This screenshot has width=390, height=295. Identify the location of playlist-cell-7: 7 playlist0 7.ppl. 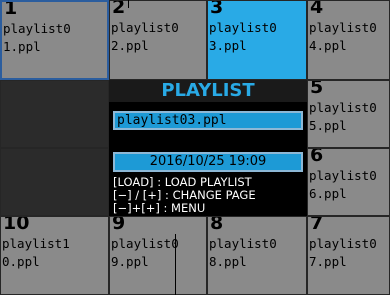
(348, 255).